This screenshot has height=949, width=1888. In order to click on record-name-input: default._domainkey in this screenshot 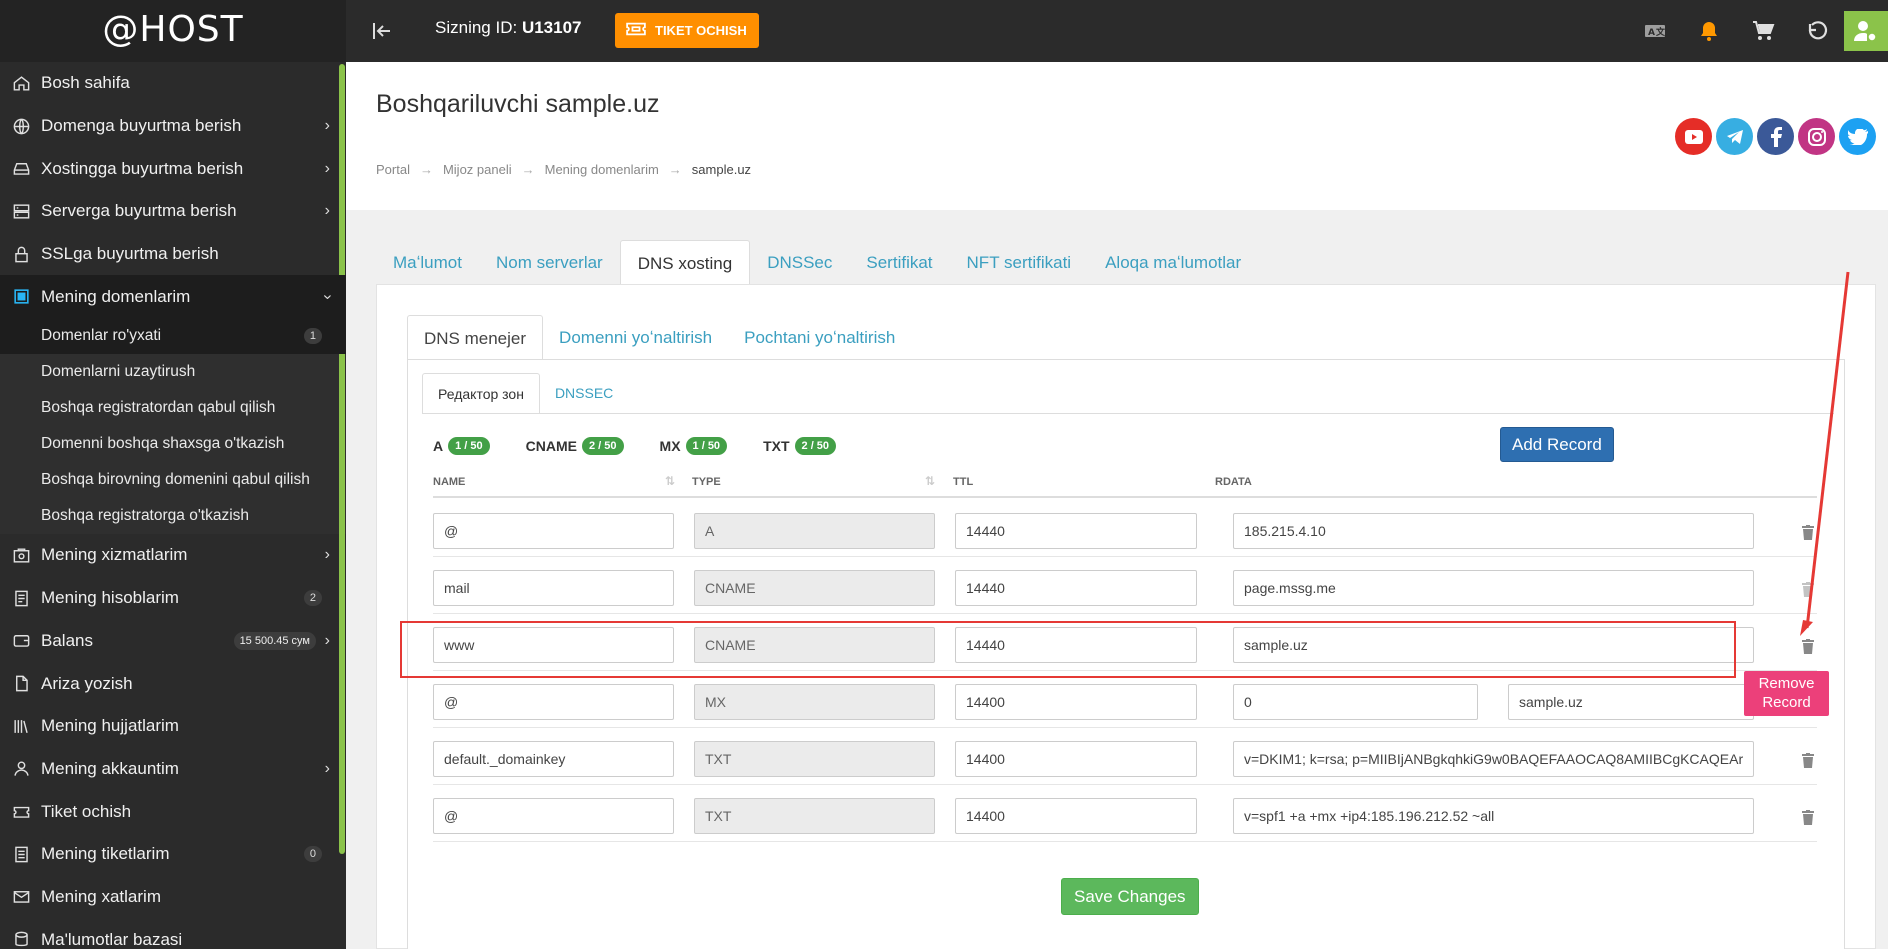, I will do `click(553, 759)`.